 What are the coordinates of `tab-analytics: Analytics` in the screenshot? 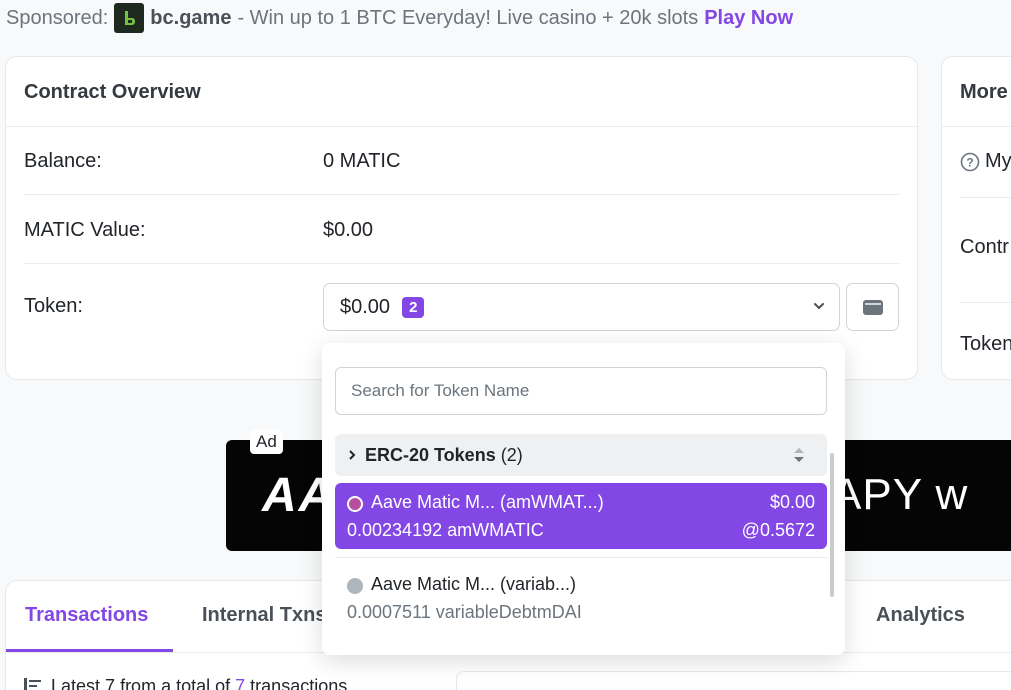 It's located at (920, 615).